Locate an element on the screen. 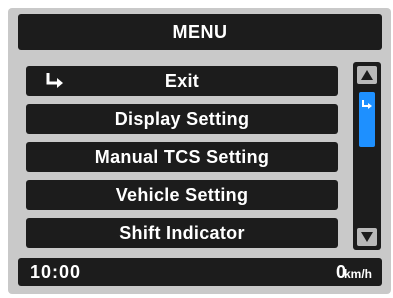 This screenshot has width=393, height=298. triangle-down-icon is located at coordinates (367, 237).